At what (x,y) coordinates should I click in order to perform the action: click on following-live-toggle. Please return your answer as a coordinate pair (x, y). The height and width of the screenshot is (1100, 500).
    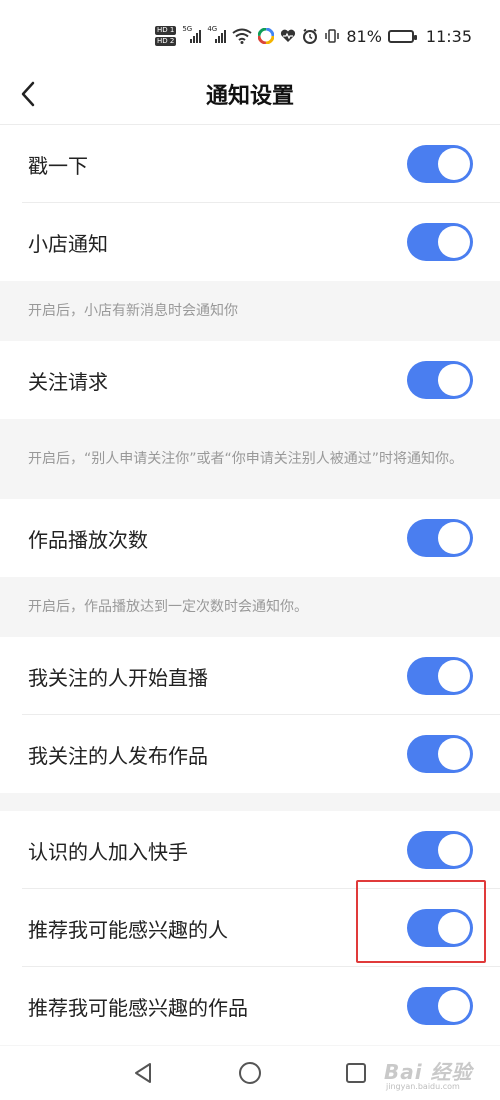
    Looking at the image, I should click on (440, 676).